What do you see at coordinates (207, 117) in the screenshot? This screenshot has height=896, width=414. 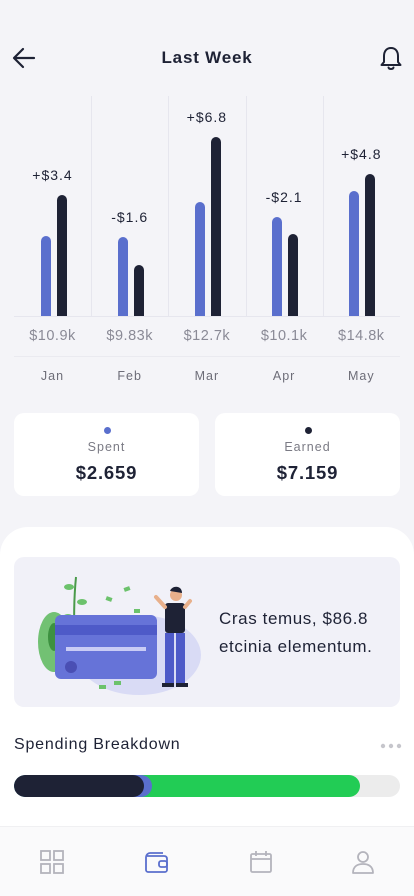 I see `delta-label: +$6.8` at bounding box center [207, 117].